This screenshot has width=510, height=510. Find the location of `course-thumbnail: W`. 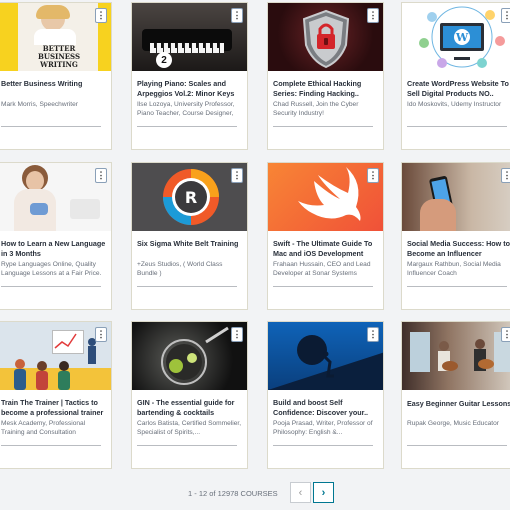

course-thumbnail: W is located at coordinates (456, 37).